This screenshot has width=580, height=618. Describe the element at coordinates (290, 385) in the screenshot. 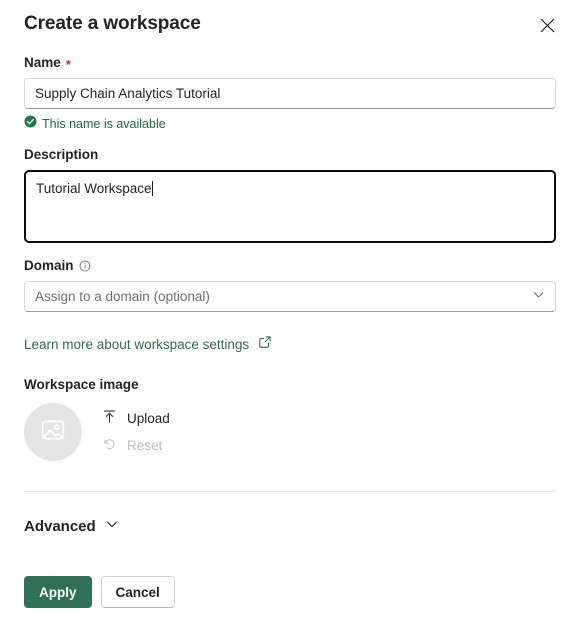

I see `workspace-image-label: Workspace image` at that location.